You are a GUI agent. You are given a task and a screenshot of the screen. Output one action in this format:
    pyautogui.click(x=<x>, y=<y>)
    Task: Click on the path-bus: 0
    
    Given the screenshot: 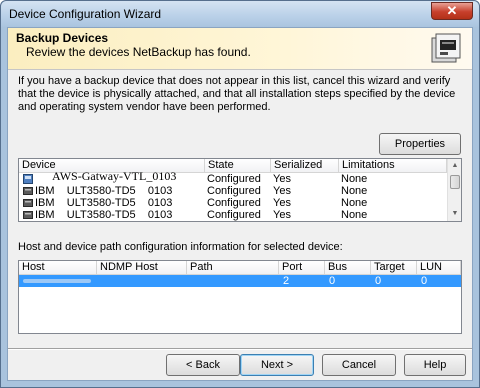 What is the action you would take?
    pyautogui.click(x=332, y=281)
    